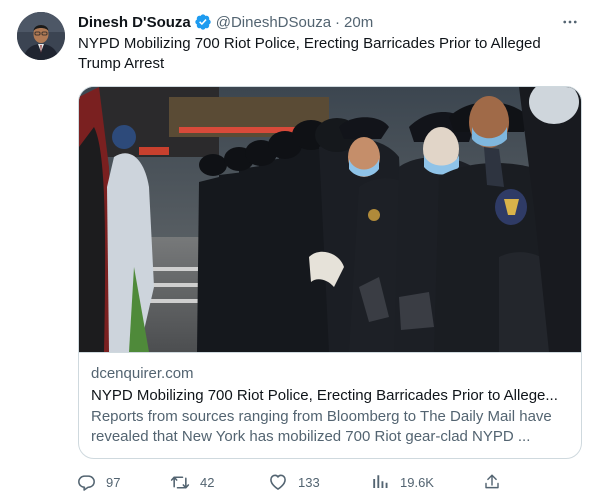  Describe the element at coordinates (358, 22) in the screenshot. I see `tweet-timestamp: 20m` at that location.